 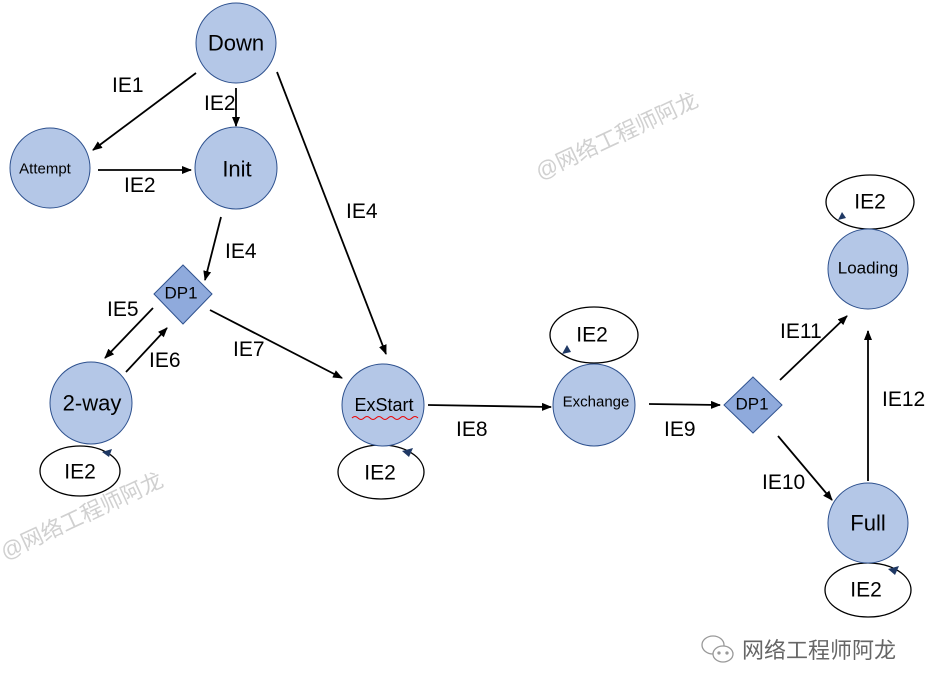 I want to click on node-down: Down, so click(x=236, y=43).